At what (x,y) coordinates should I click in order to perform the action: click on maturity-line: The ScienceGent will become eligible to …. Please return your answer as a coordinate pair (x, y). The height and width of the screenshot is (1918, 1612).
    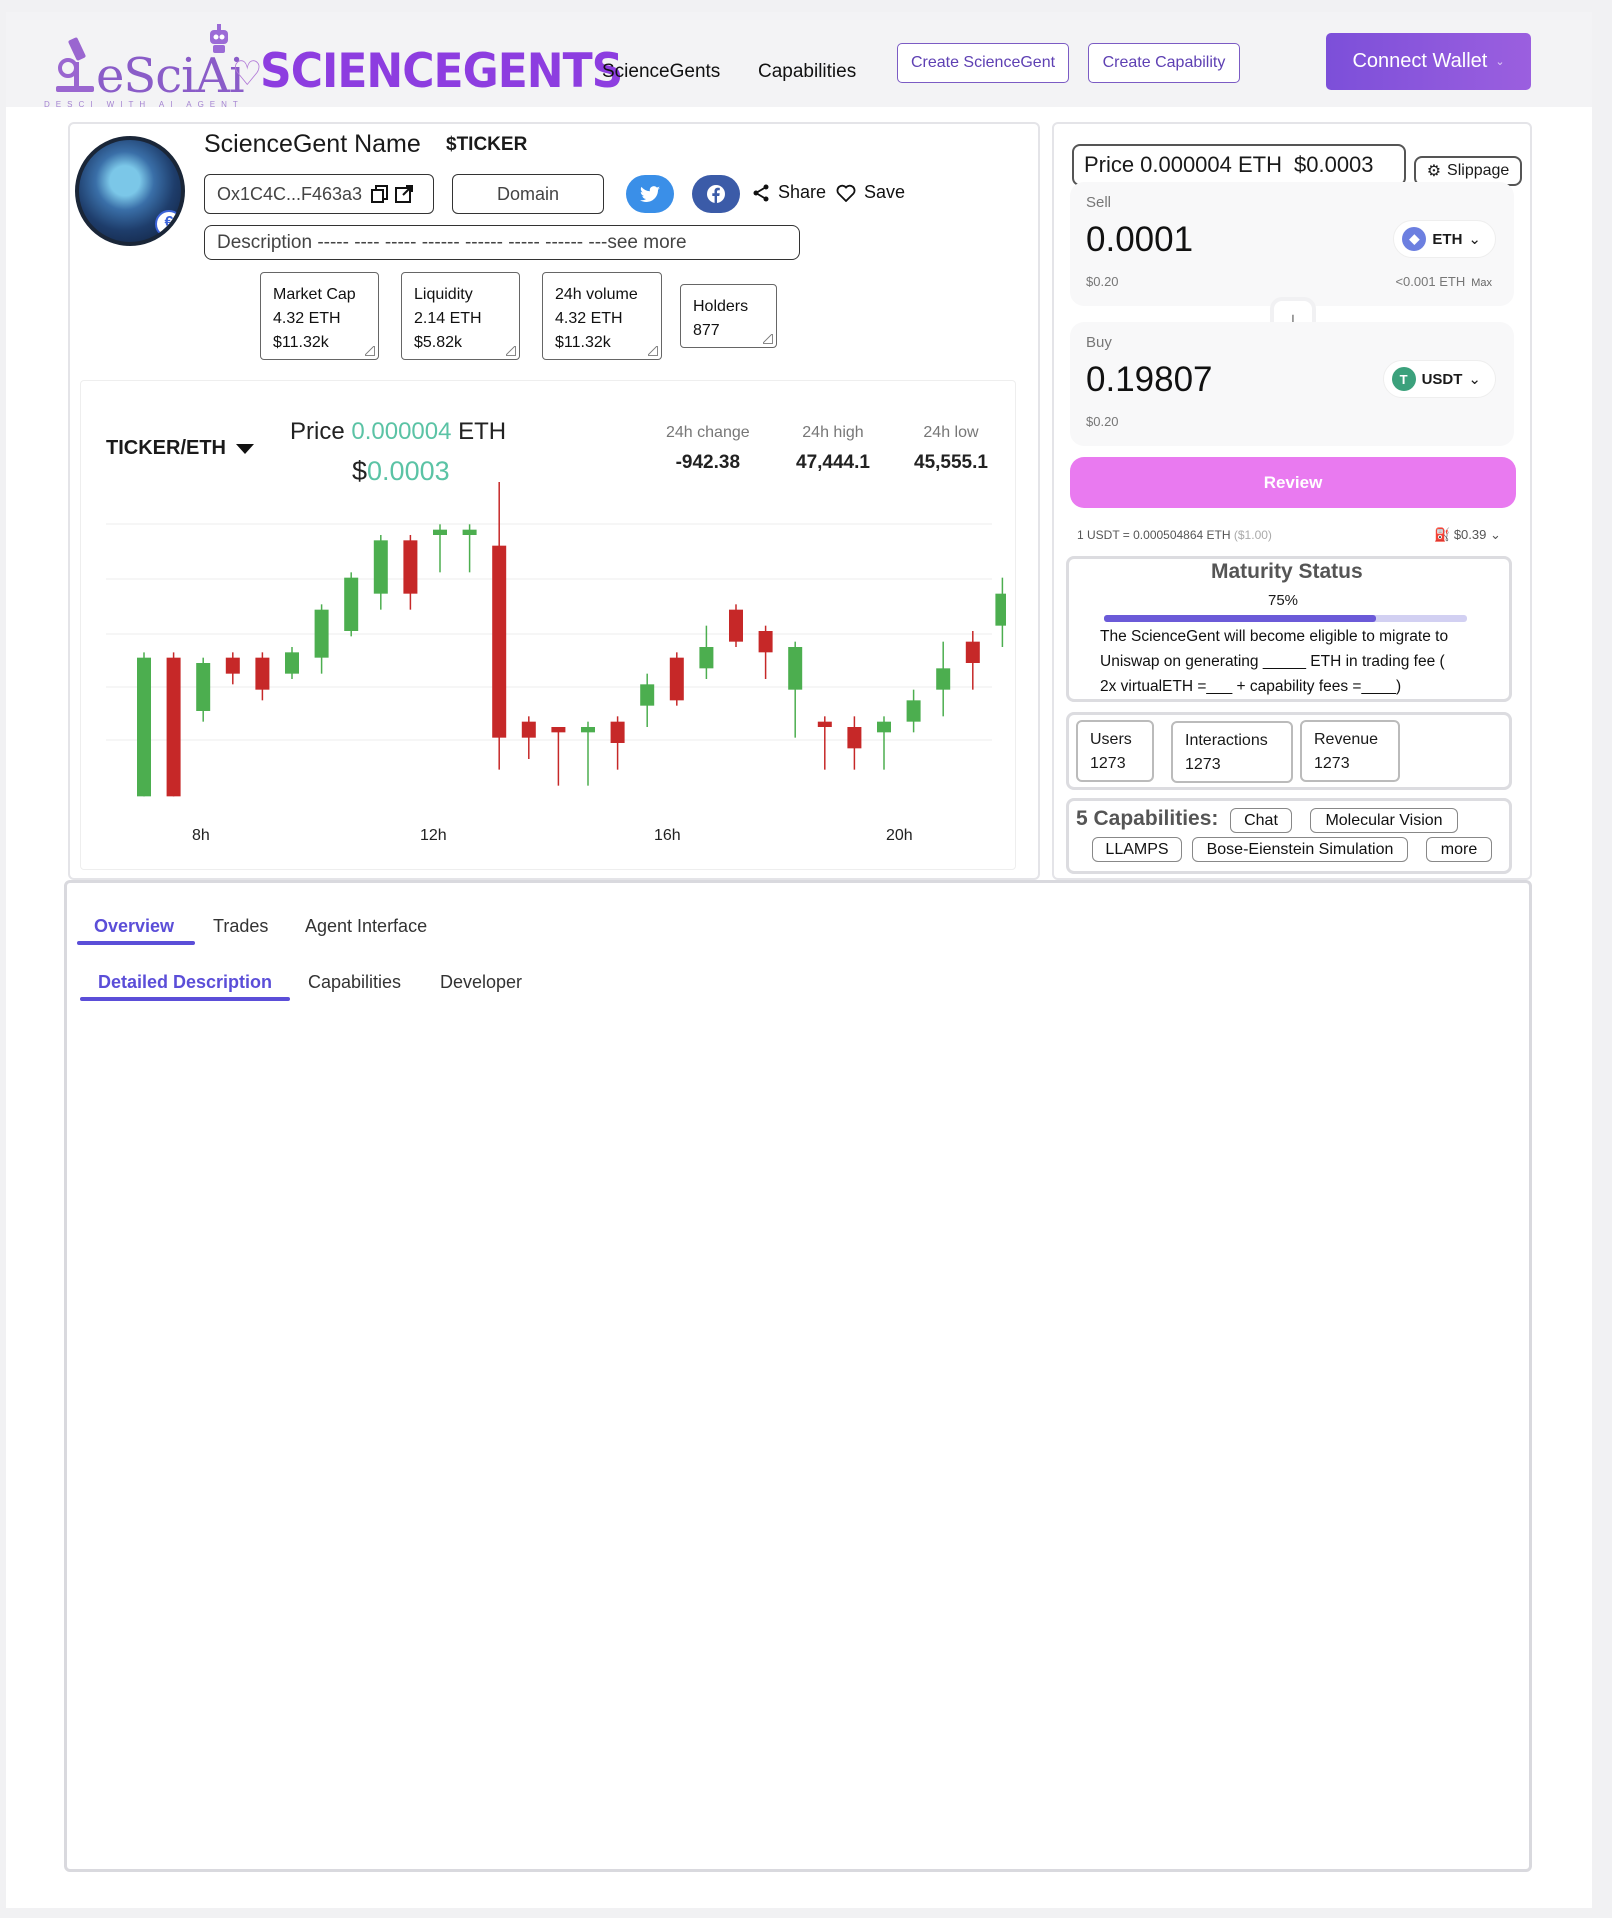
    Looking at the image, I should click on (1274, 636).